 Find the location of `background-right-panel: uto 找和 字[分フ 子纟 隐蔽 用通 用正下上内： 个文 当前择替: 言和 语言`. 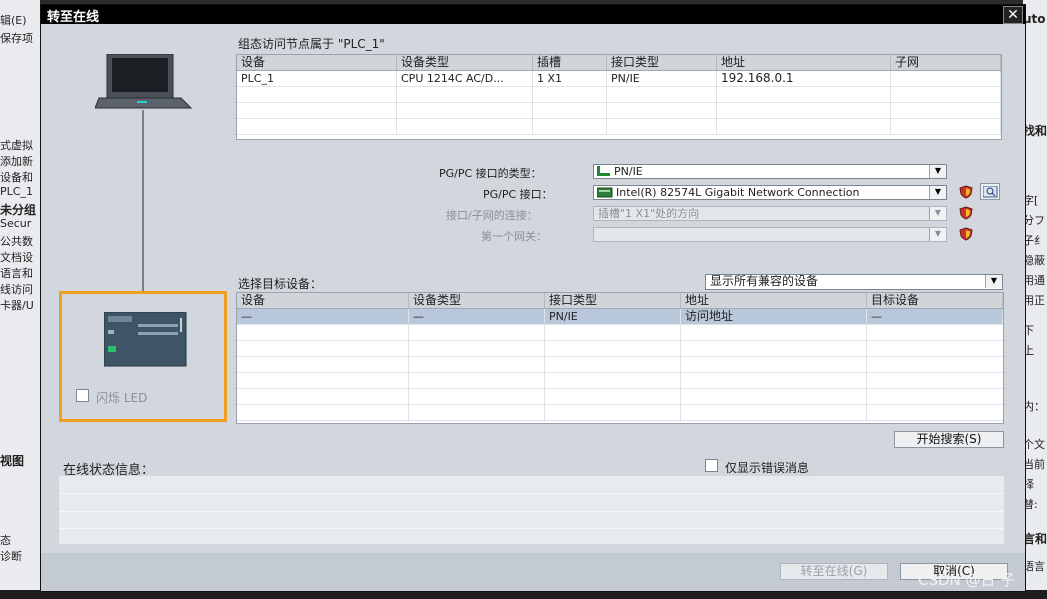

background-right-panel: uto 找和 字[分フ 子纟 隐蔽 用通 用正下上内： 个文 当前择替: 言和 语言 is located at coordinates (1035, 299).